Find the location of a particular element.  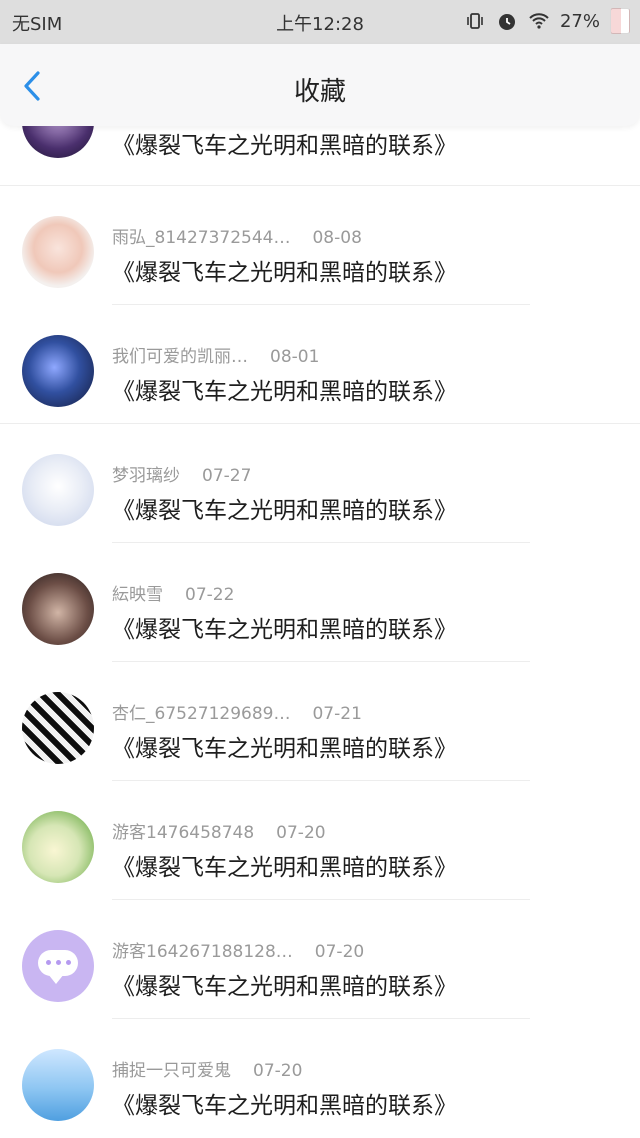

chat-bubble-icon is located at coordinates (58, 967).